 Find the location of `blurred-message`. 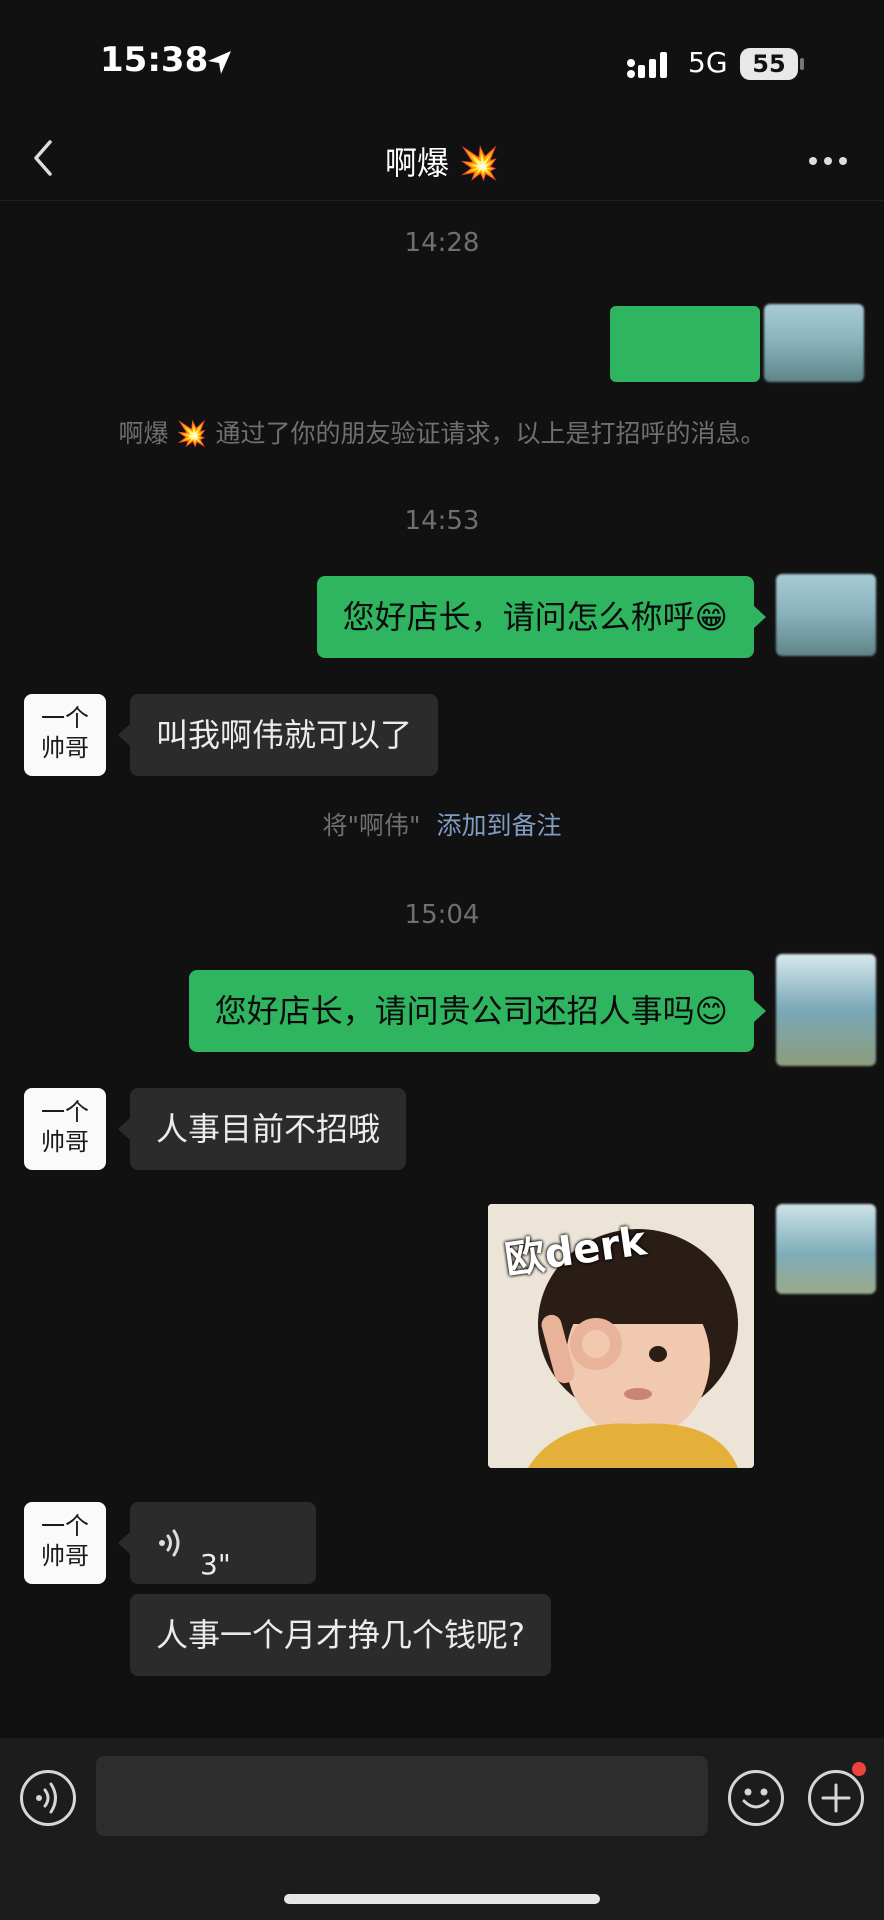

blurred-message is located at coordinates (685, 344).